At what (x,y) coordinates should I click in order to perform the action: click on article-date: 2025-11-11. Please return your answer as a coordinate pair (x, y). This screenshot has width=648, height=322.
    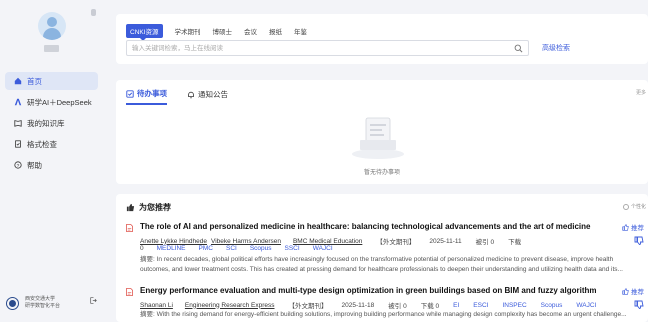
    Looking at the image, I should click on (445, 241).